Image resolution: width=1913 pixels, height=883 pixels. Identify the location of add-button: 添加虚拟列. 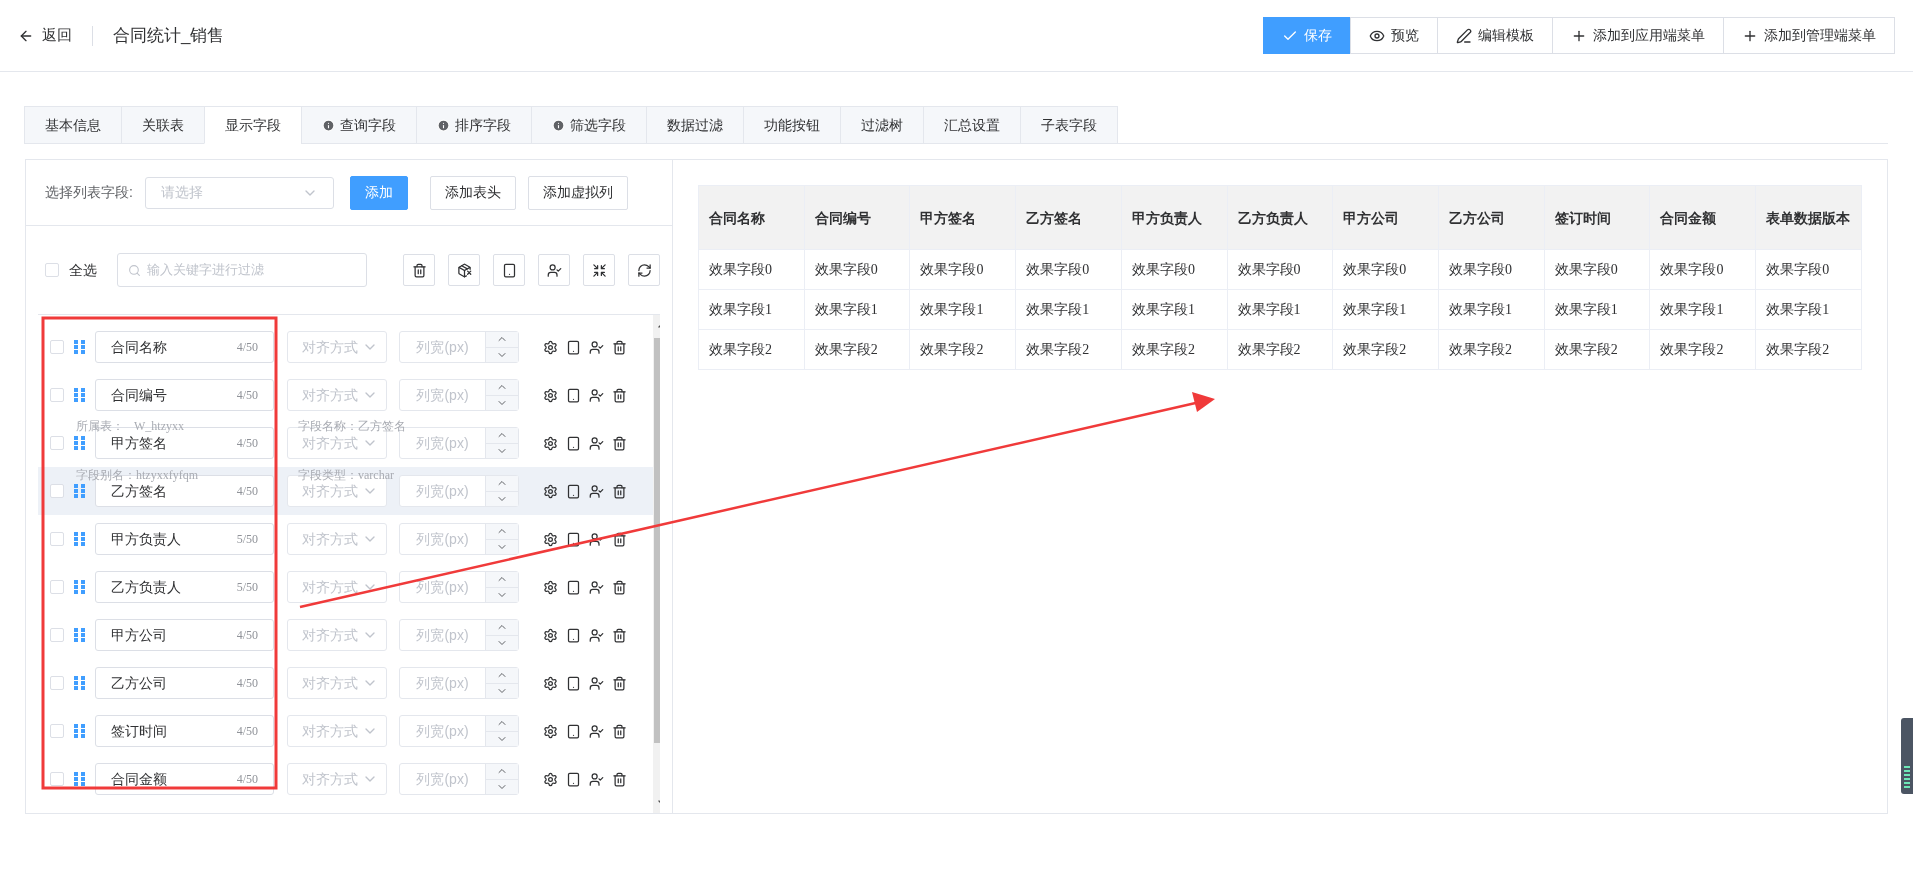
(577, 192).